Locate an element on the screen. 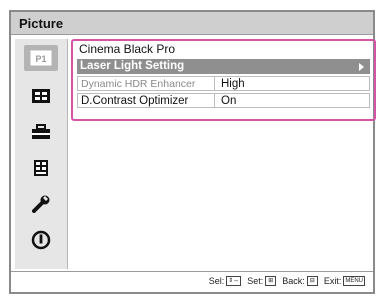 The image size is (384, 301). wrench-icon is located at coordinates (41, 204).